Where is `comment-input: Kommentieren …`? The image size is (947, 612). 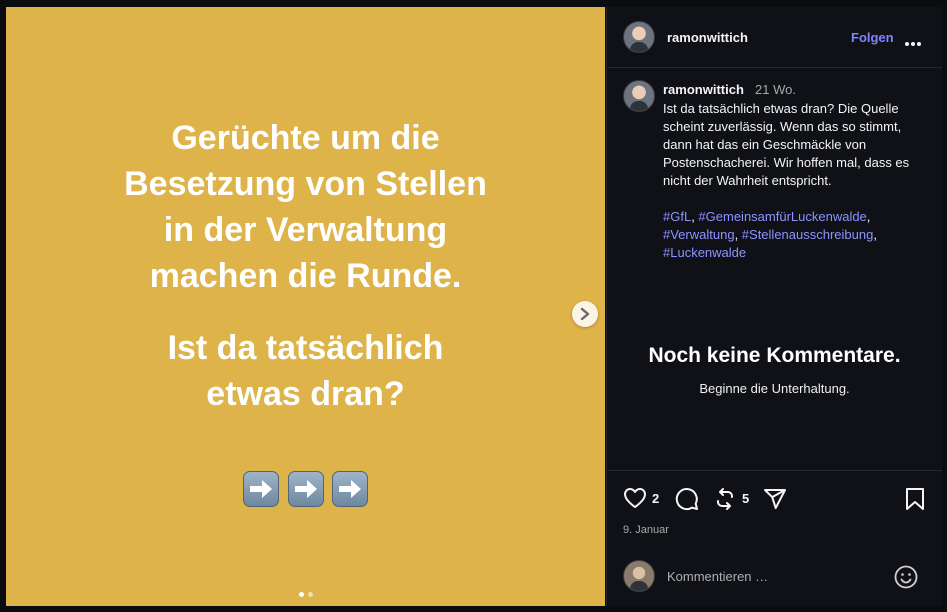 comment-input: Kommentieren … is located at coordinates (717, 576).